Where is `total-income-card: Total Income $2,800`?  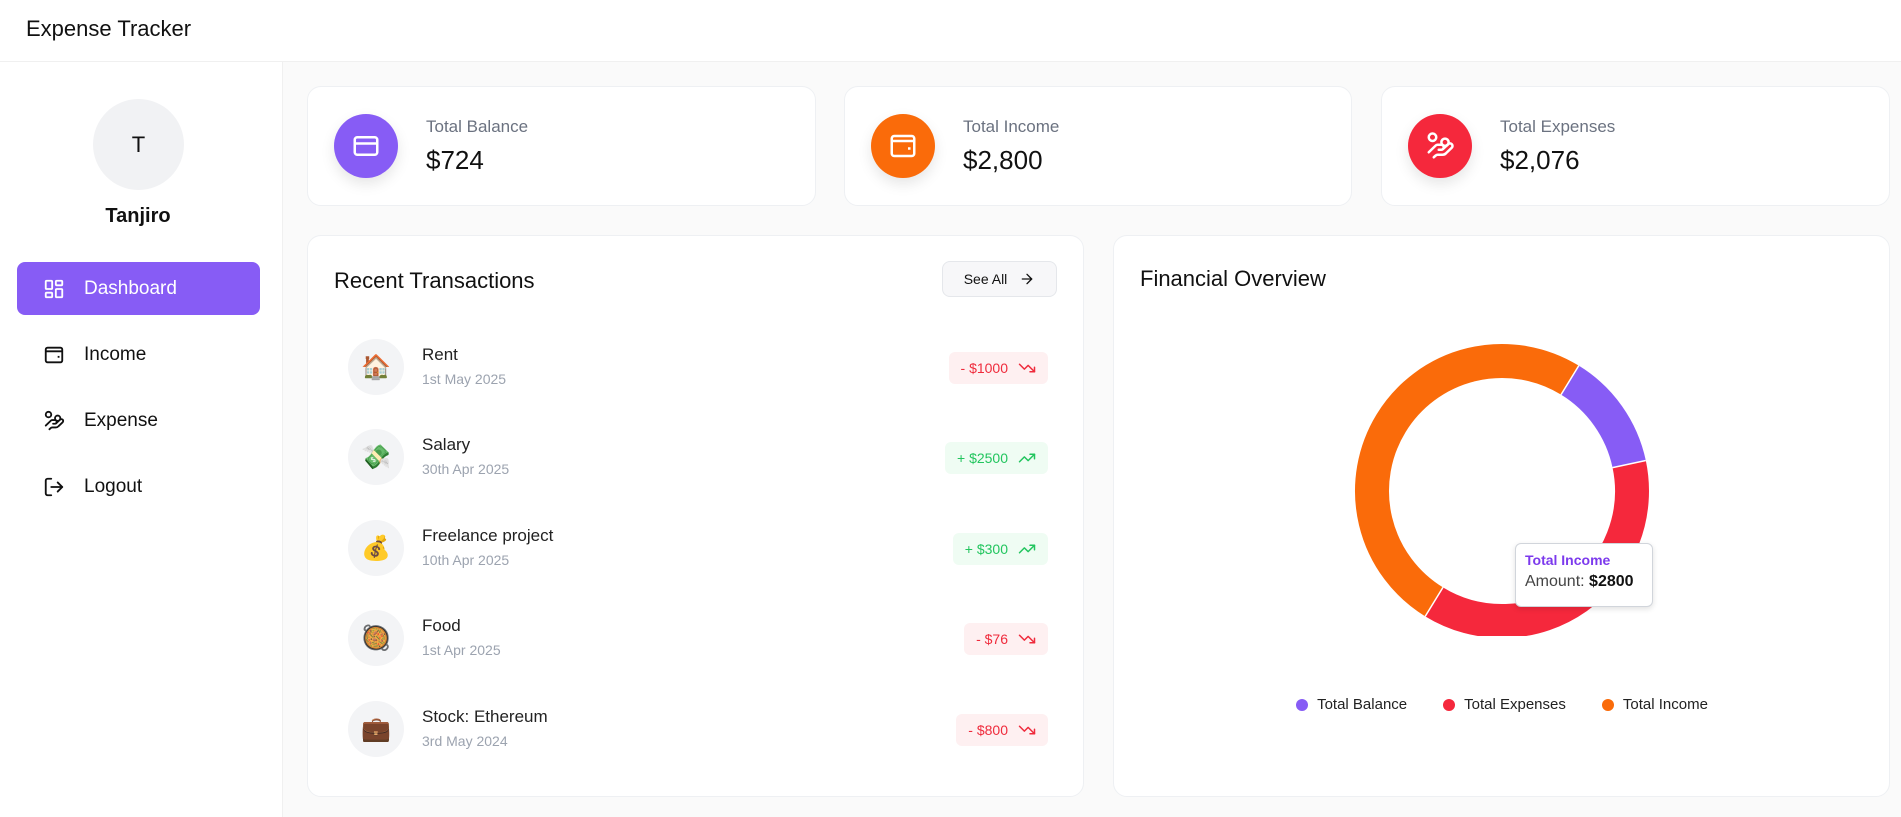 total-income-card: Total Income $2,800 is located at coordinates (1098, 146).